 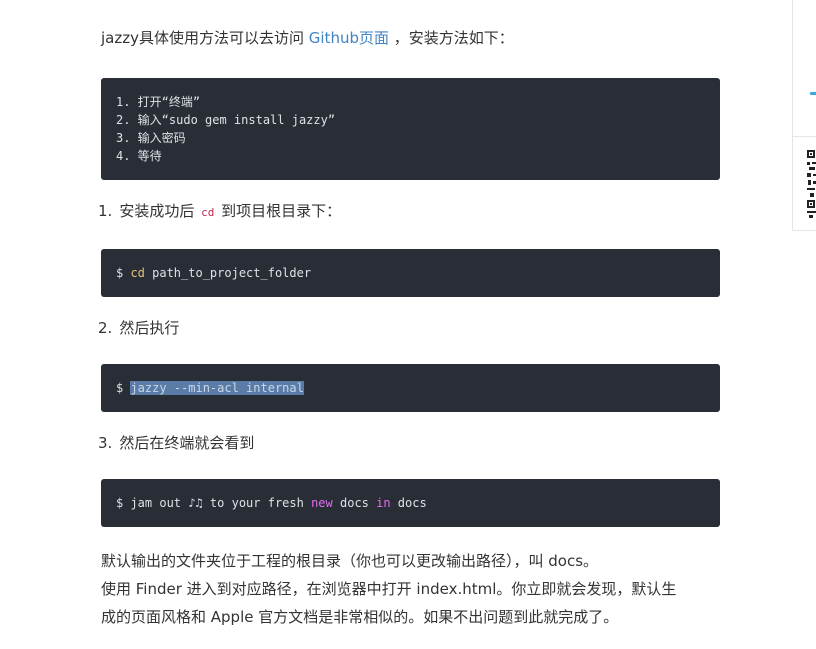 What do you see at coordinates (279, 211) in the screenshot?
I see `step-1-suffix: 到项目根目录下：` at bounding box center [279, 211].